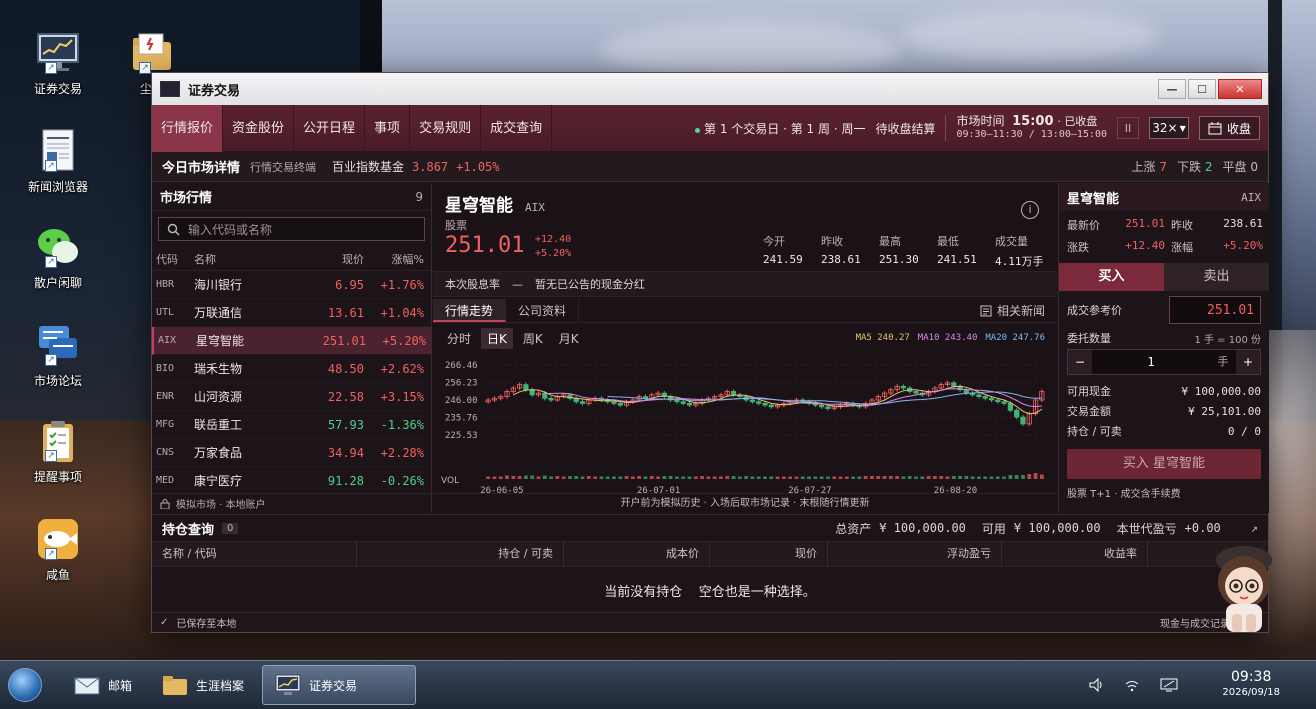 Image resolution: width=1316 pixels, height=709 pixels. Describe the element at coordinates (249, 259) in the screenshot. I see `col-name: 名称` at that location.